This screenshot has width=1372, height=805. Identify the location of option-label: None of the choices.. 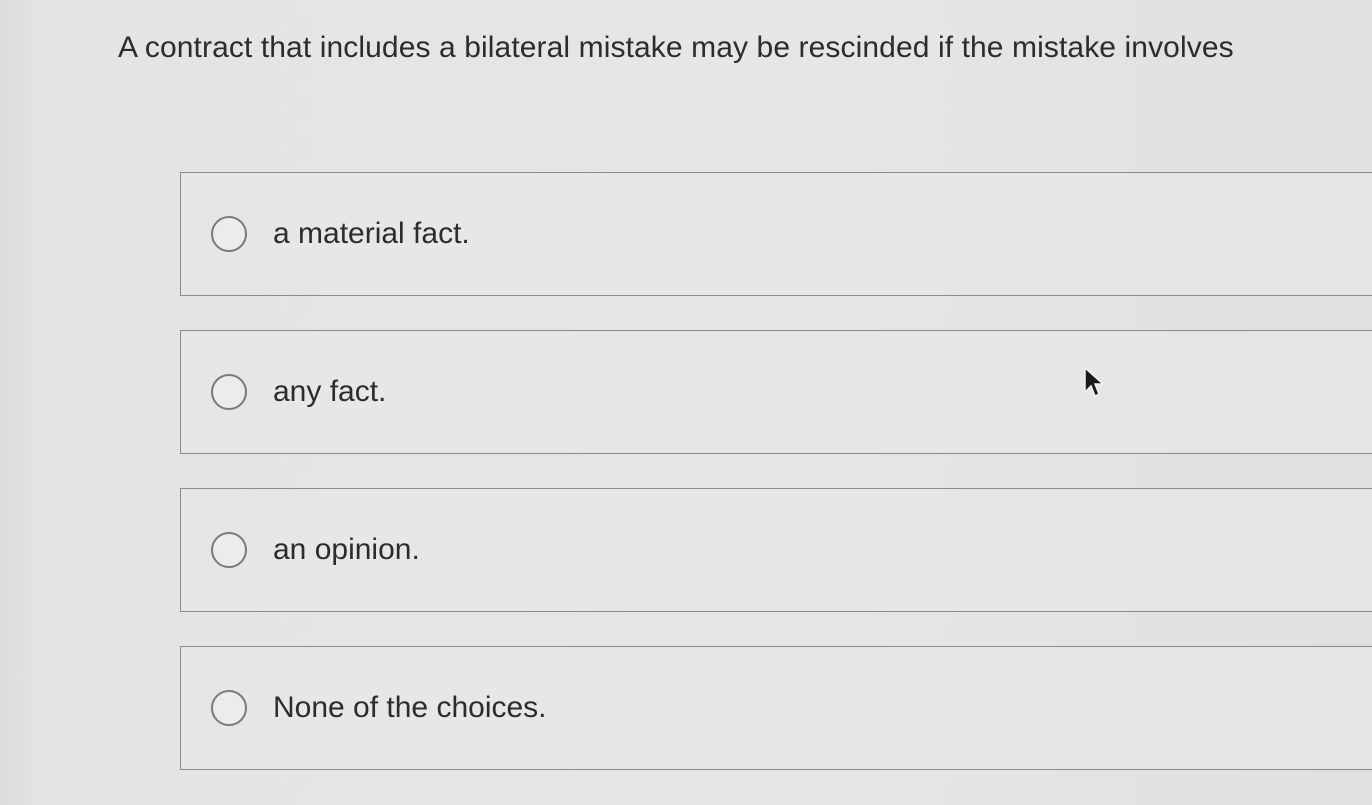
(410, 707).